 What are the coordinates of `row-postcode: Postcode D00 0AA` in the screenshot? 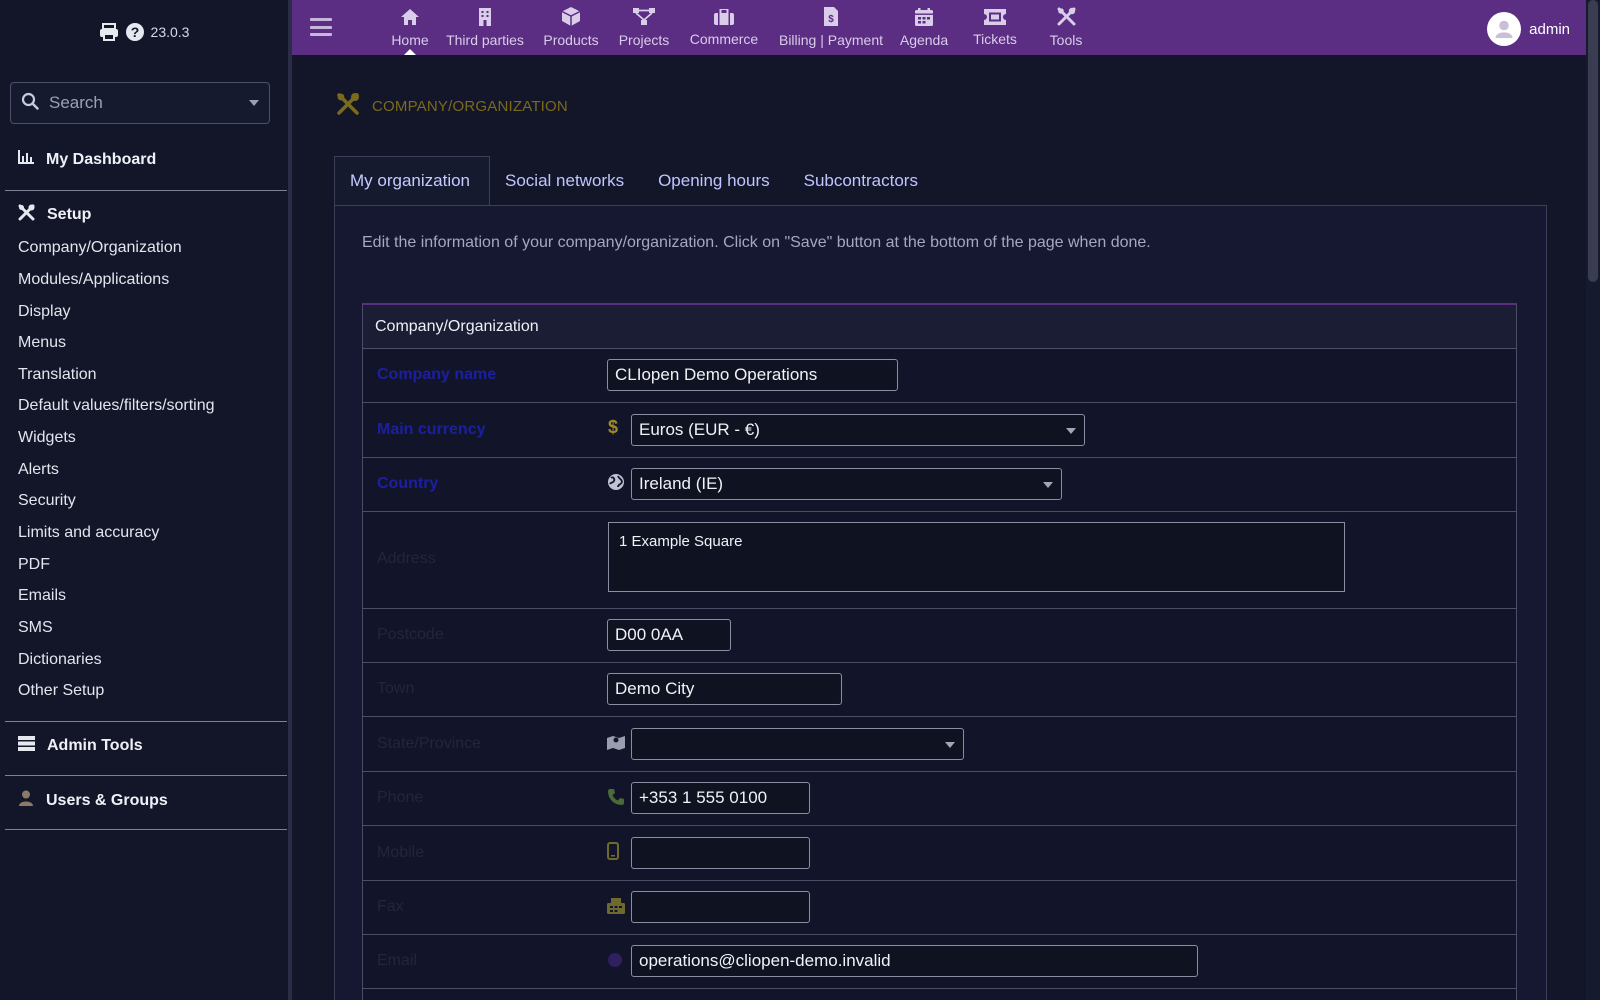 It's located at (939, 636).